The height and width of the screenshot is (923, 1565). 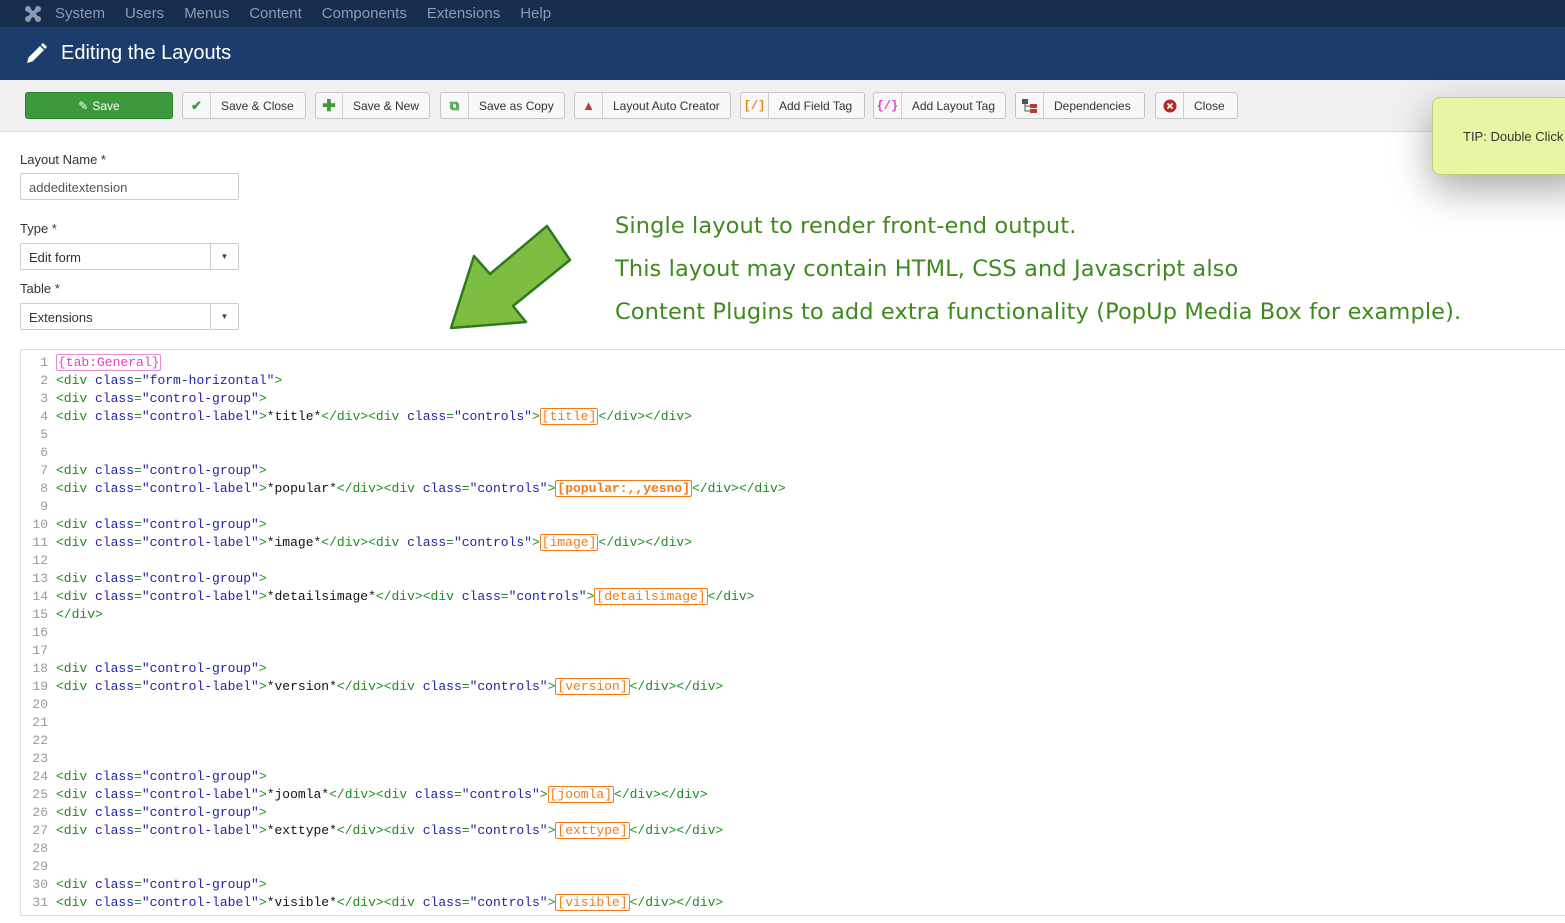 I want to click on type-selected-value: Edit form, so click(x=55, y=257).